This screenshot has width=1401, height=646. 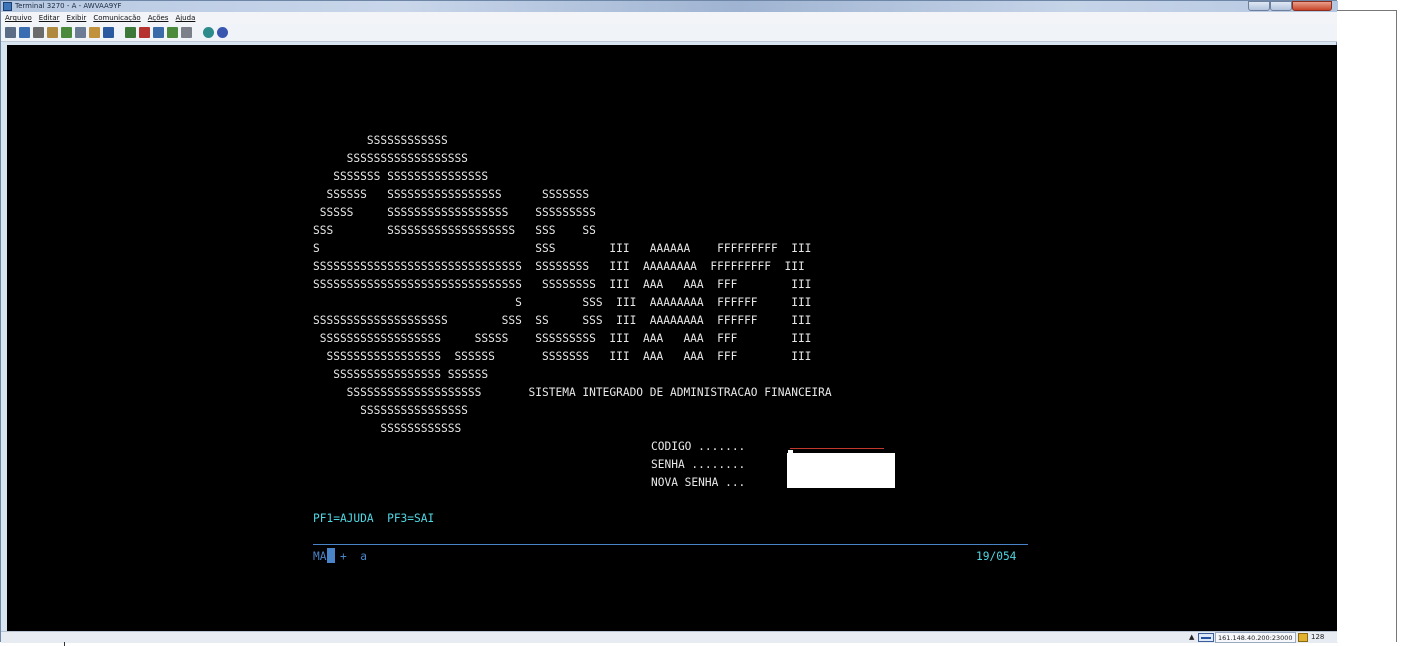 I want to click on scroll-up-arrow-icon: ▲, so click(x=1191, y=637).